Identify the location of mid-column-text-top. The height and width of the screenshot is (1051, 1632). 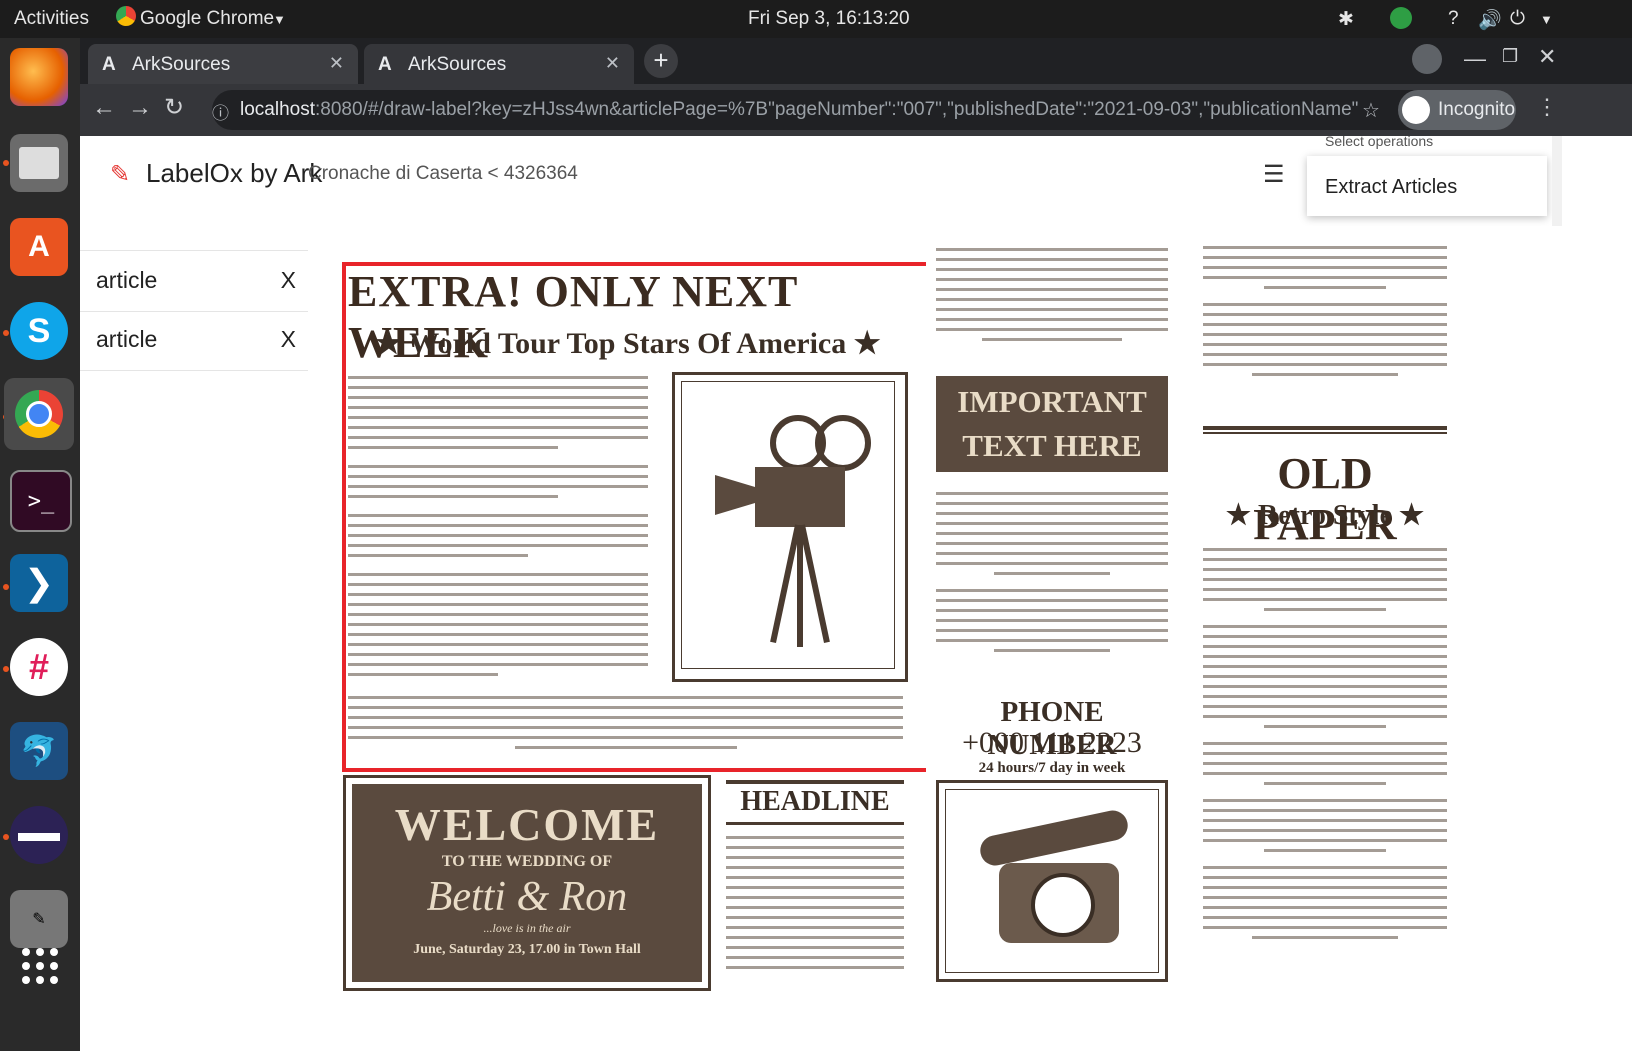
(1052, 298).